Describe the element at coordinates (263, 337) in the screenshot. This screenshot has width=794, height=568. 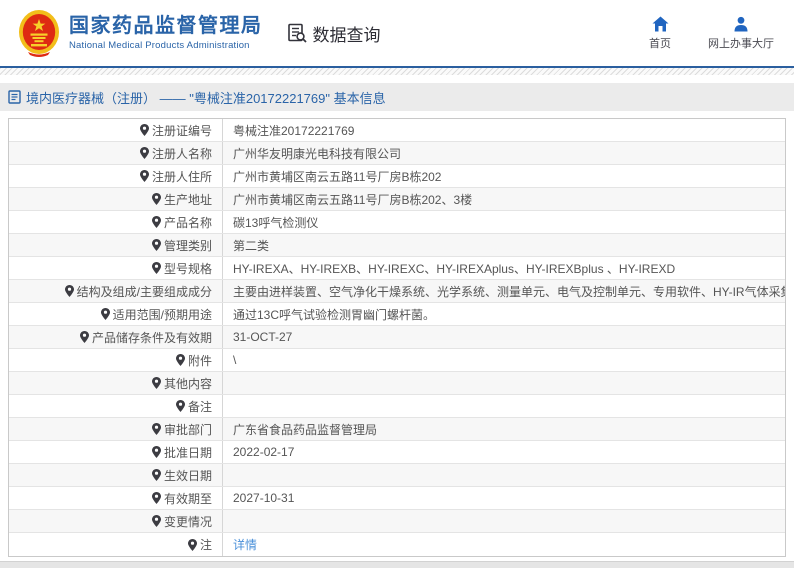
I see `row-value: 31-OCT-27` at that location.